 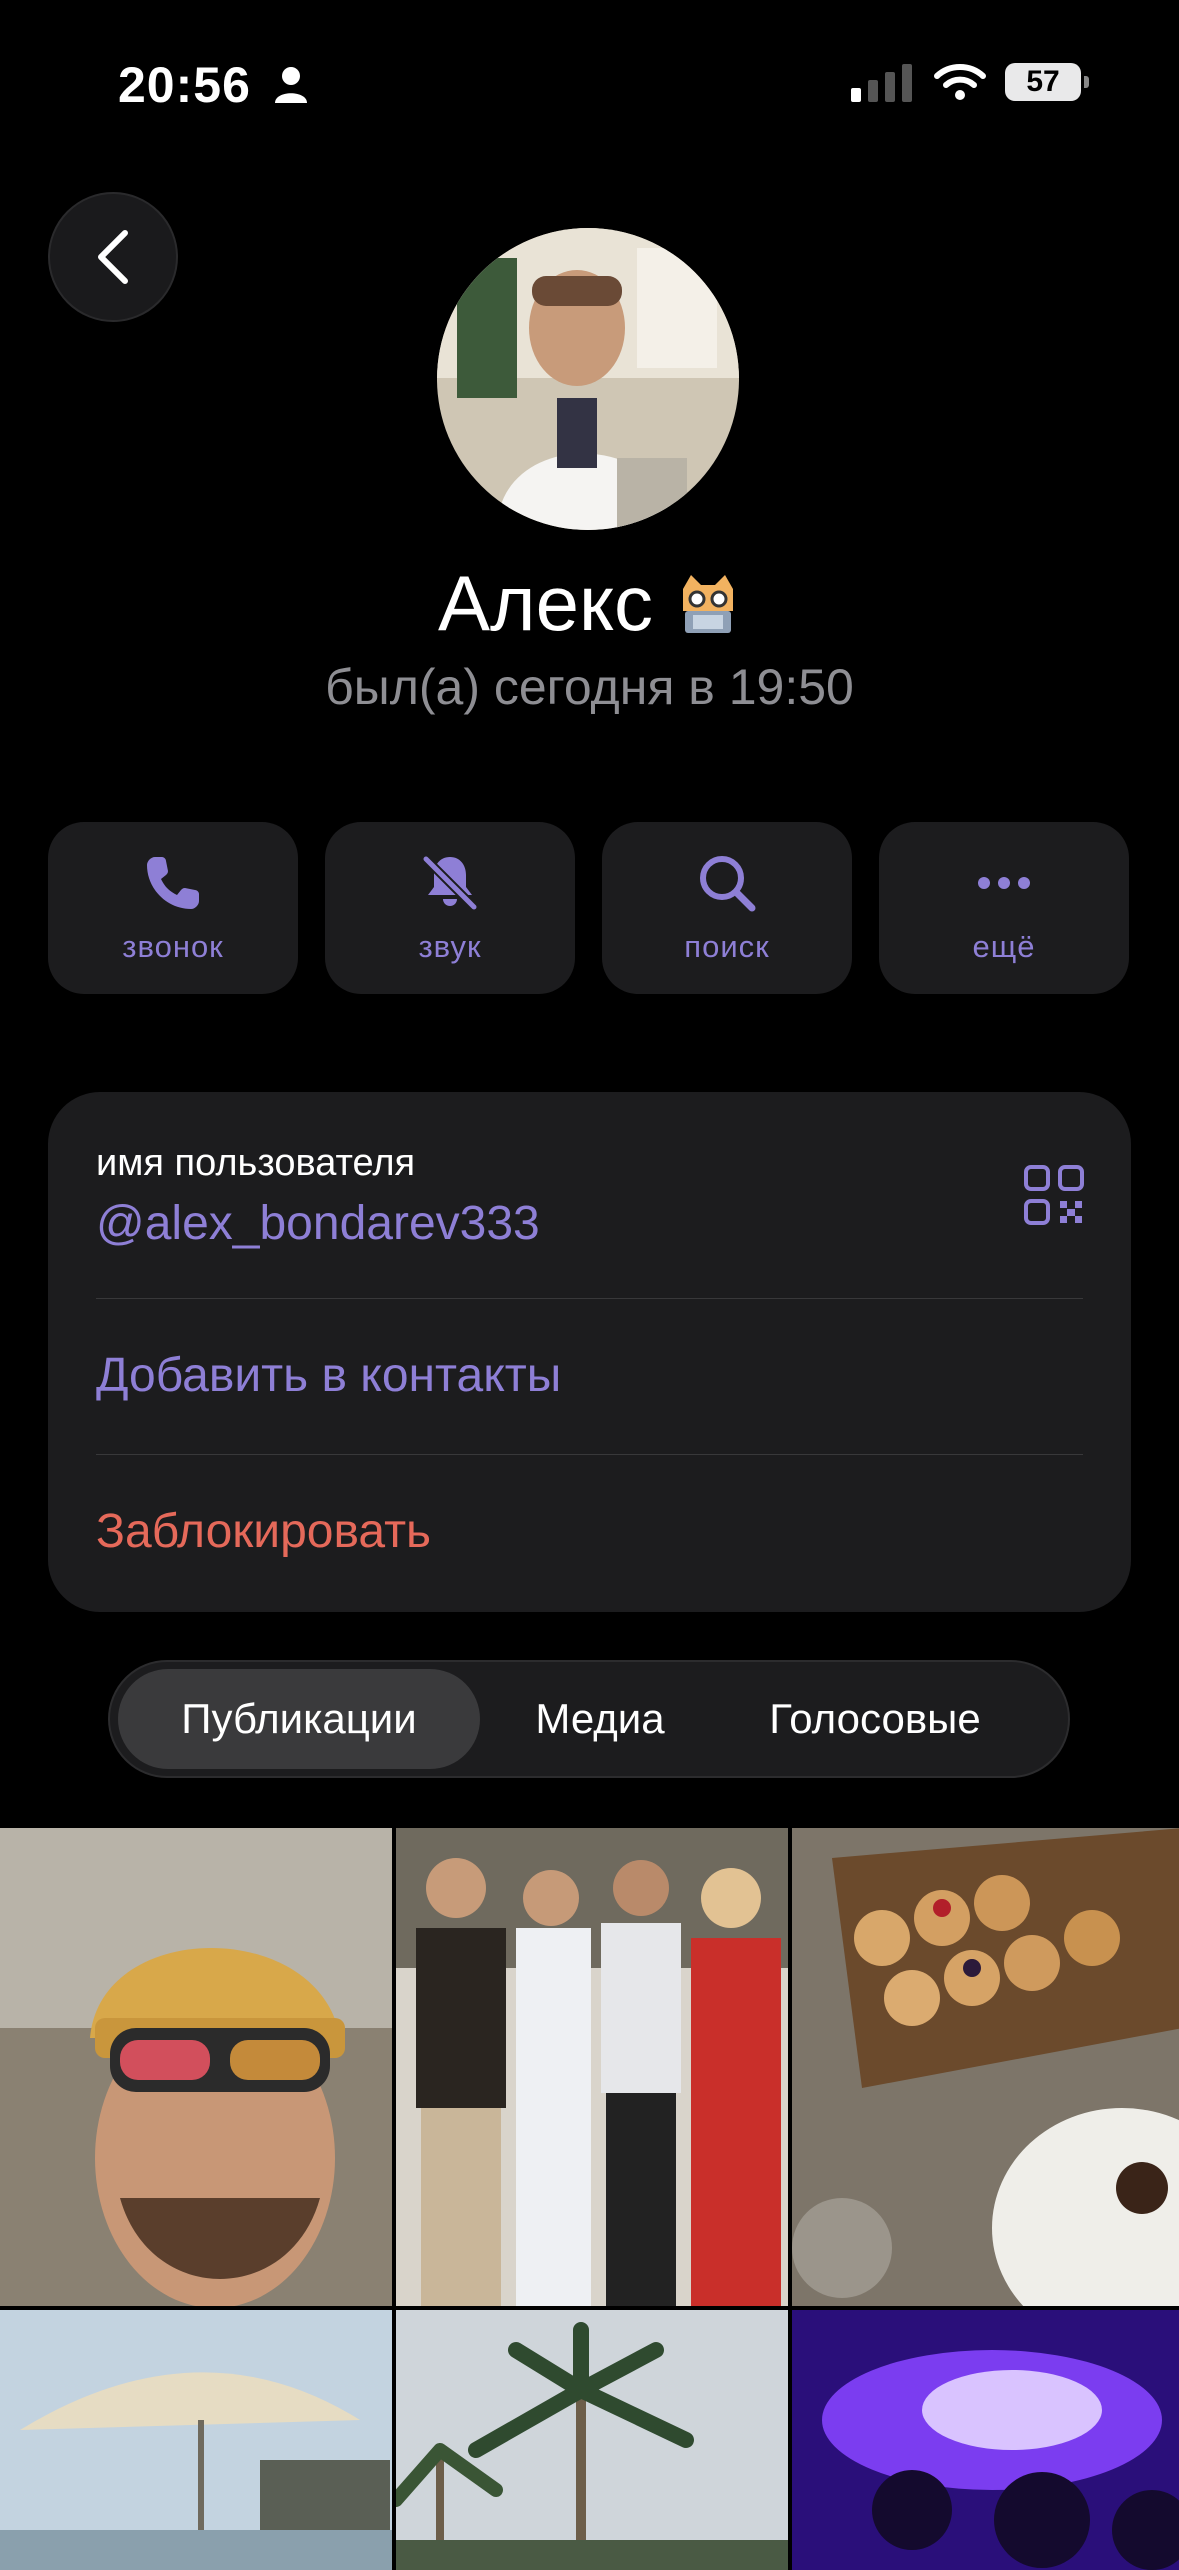 I want to click on search-icon, so click(x=728, y=884).